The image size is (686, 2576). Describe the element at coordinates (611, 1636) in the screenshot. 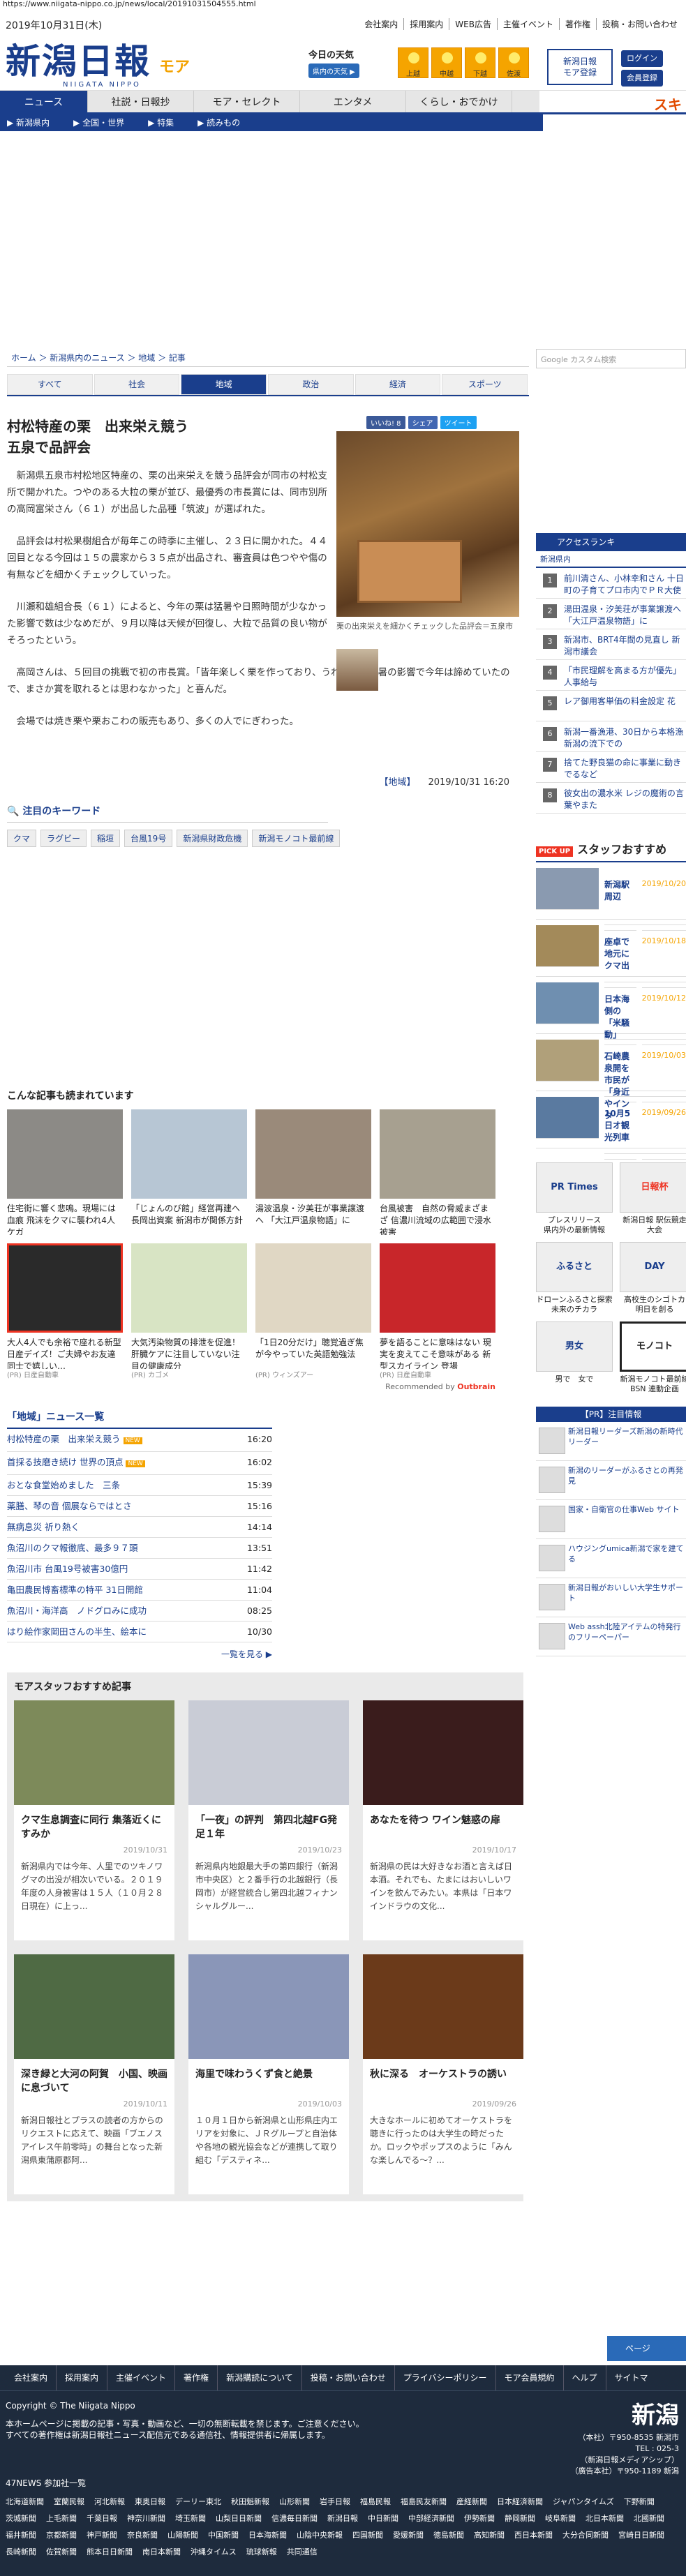

I see `pr-item: Web assh北陸アイテムの特発行のフリーペーパー` at that location.